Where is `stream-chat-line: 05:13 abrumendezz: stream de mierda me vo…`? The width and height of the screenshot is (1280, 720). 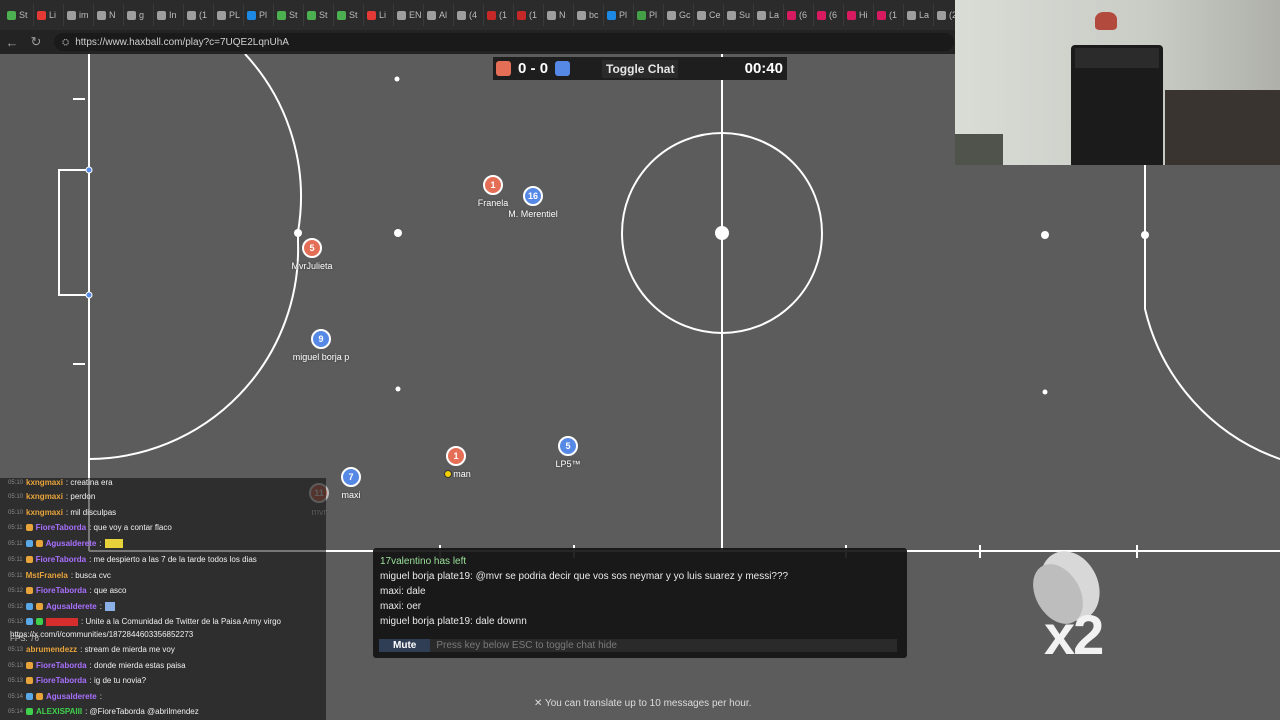 stream-chat-line: 05:13 abrumendezz: stream de mierda me vo… is located at coordinates (91, 649).